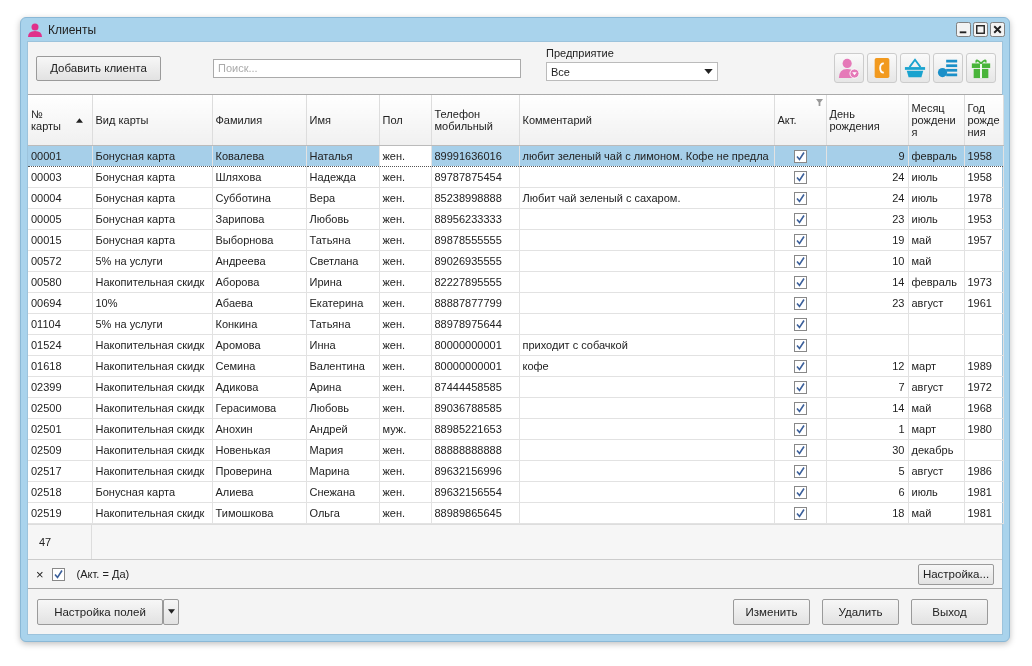  What do you see at coordinates (332, 177) in the screenshot?
I see `table-cell: Надежда` at bounding box center [332, 177].